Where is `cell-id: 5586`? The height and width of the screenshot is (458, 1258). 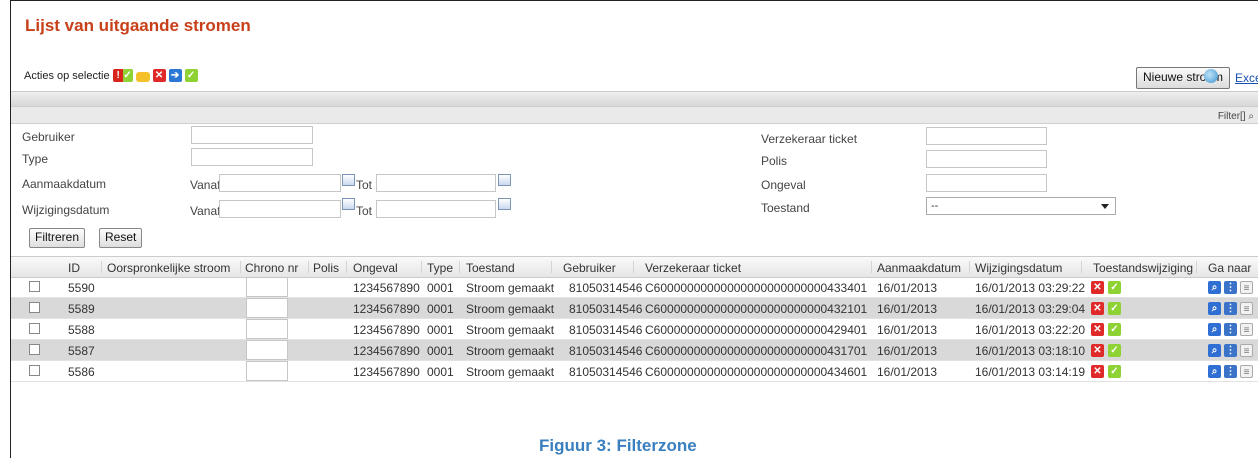 cell-id: 5586 is located at coordinates (81, 372).